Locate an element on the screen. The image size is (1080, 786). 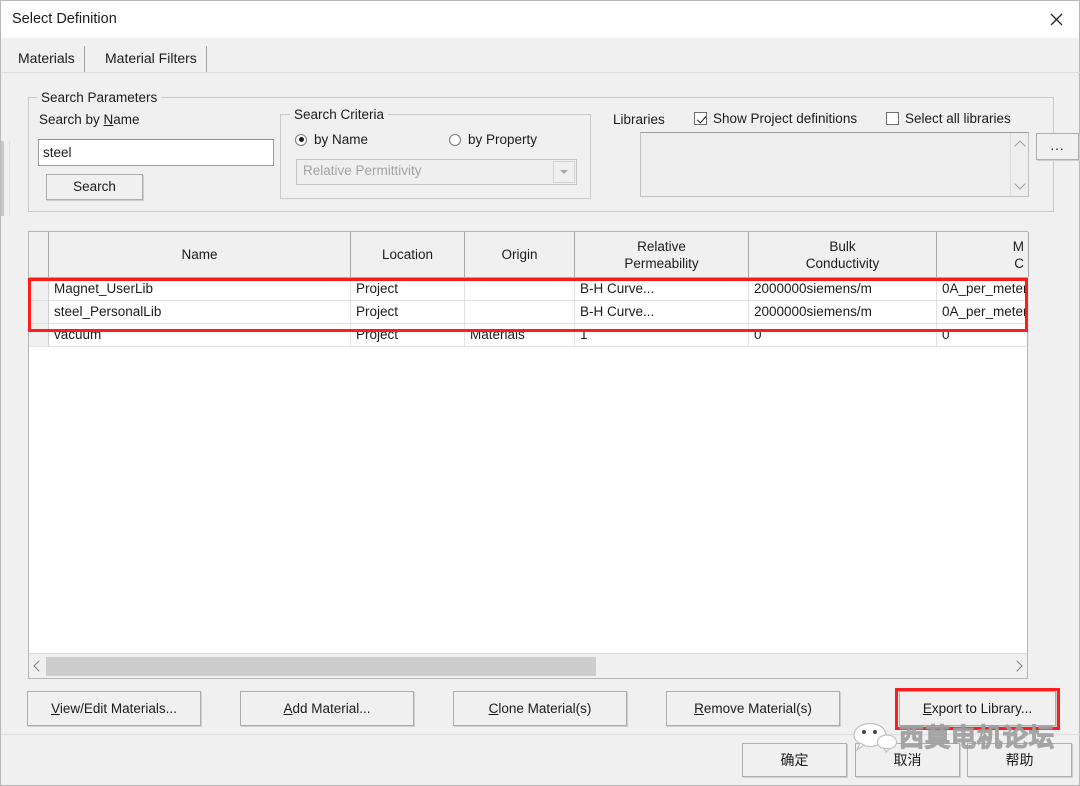
table-header-label-line2: C is located at coordinates (1019, 263).